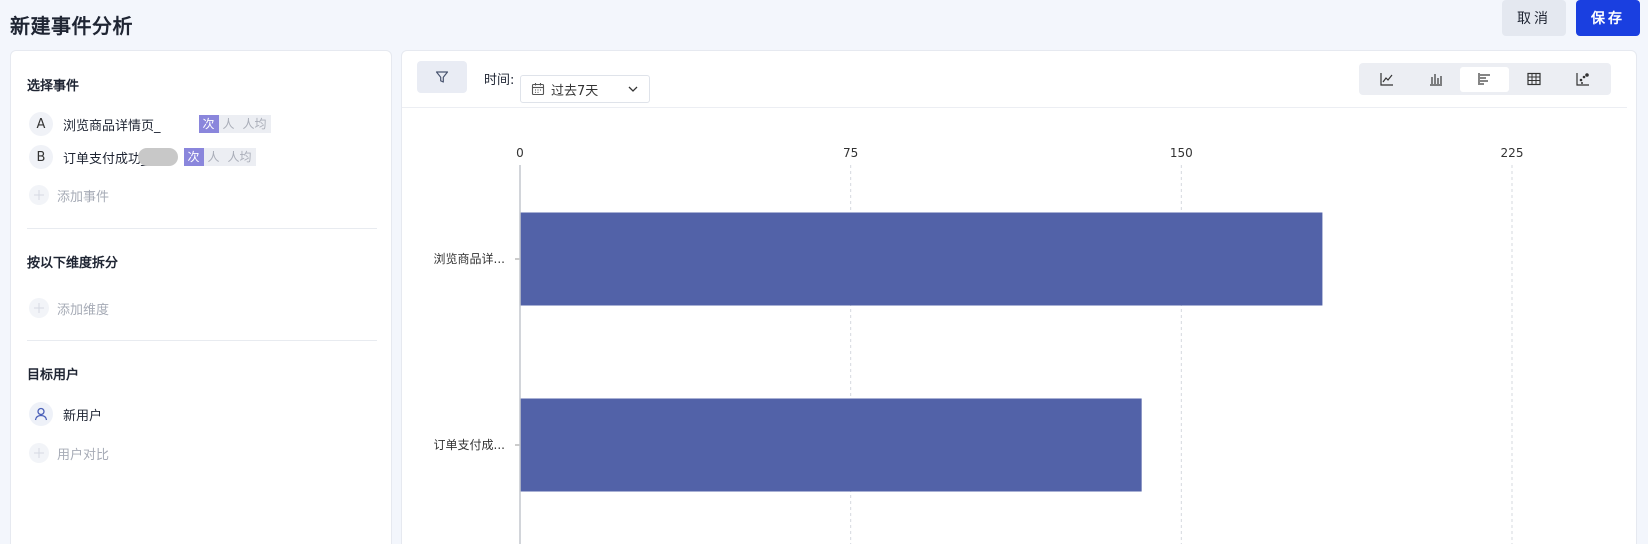  I want to click on event-name: 订单支付成功_, so click(105, 157).